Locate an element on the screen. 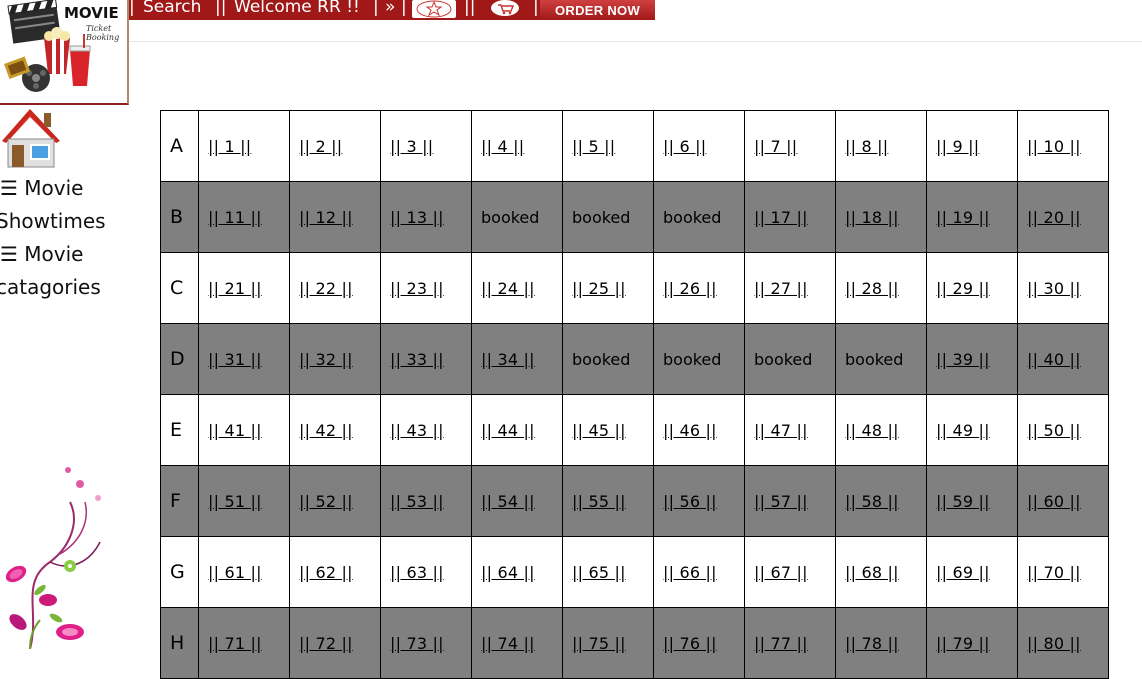 The height and width of the screenshot is (679, 1142). seat-link: || 74 || is located at coordinates (508, 643).